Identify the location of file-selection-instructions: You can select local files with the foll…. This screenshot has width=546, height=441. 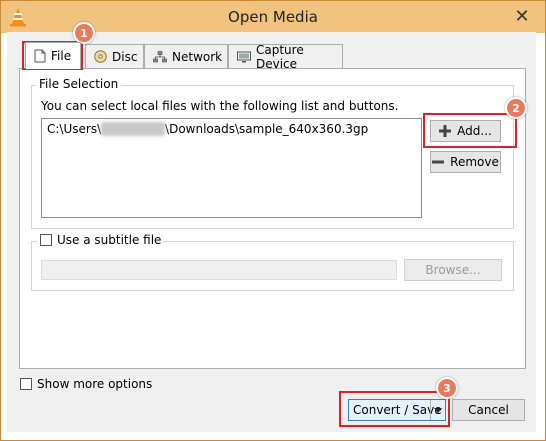
(220, 106).